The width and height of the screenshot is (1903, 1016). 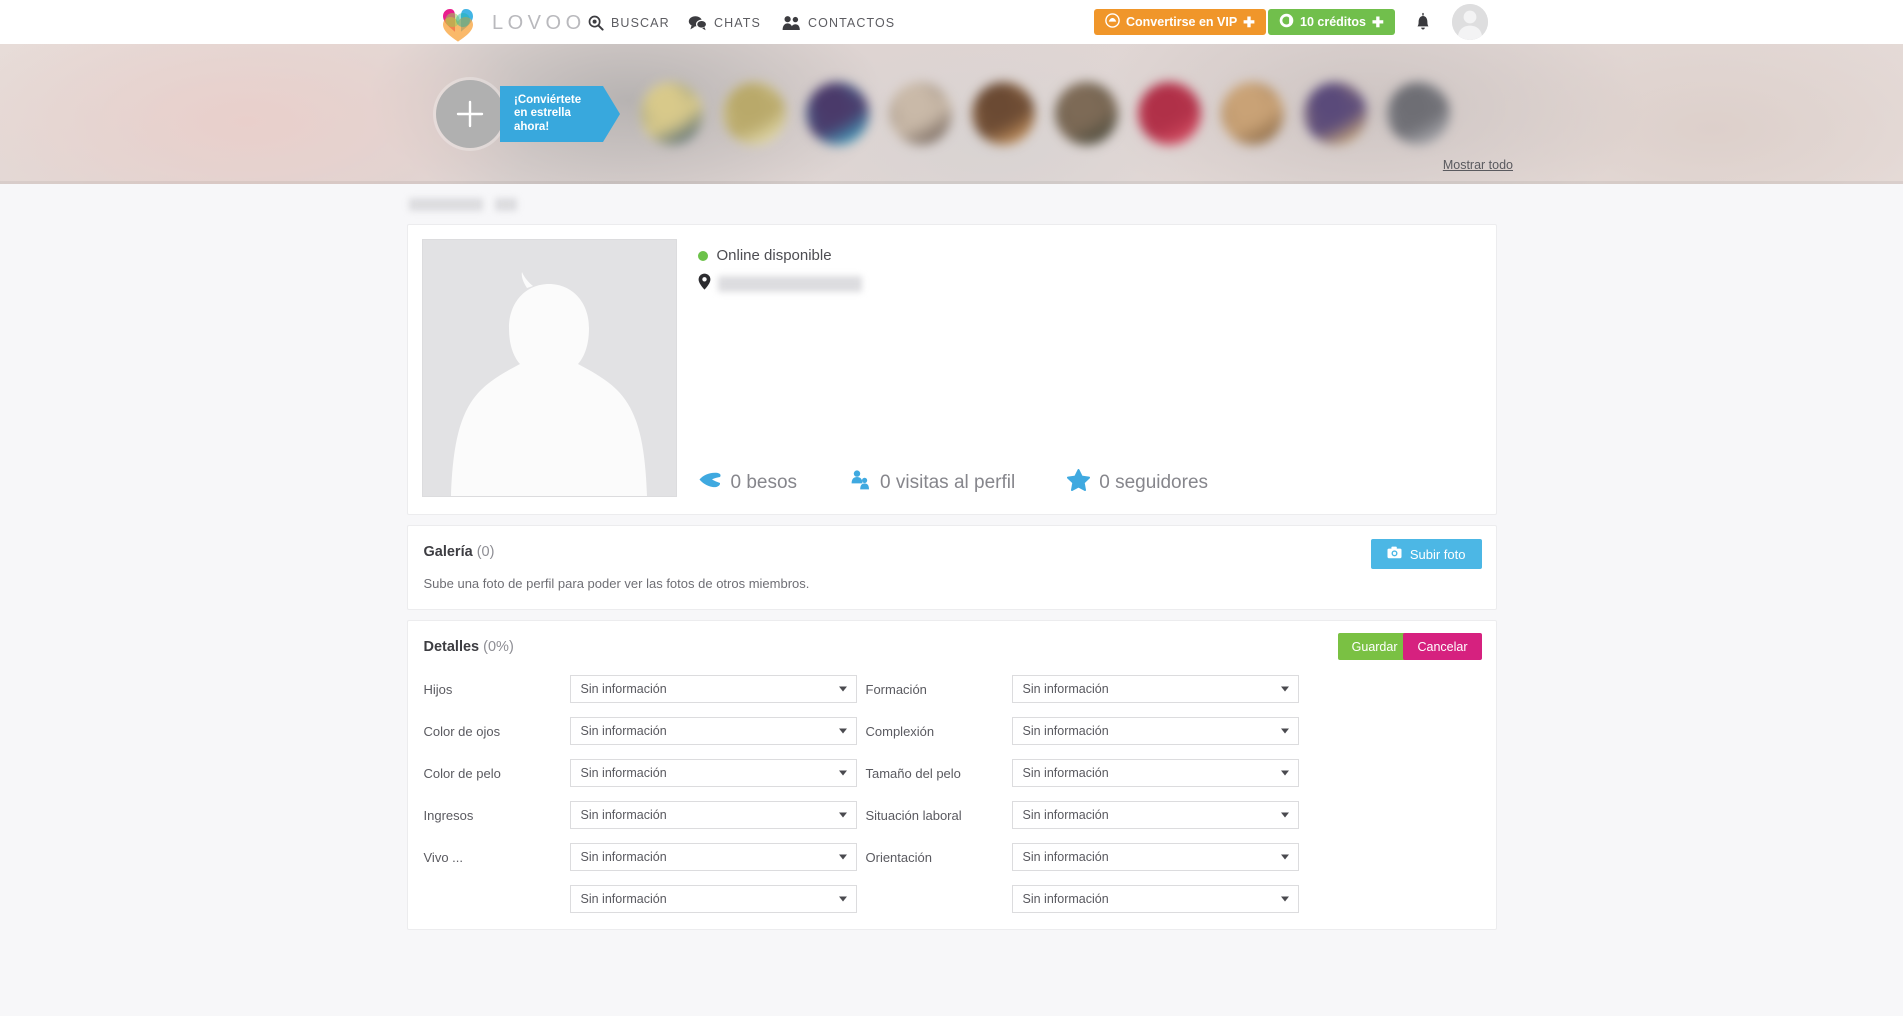 I want to click on online-status-label: Online disponible, so click(x=774, y=255).